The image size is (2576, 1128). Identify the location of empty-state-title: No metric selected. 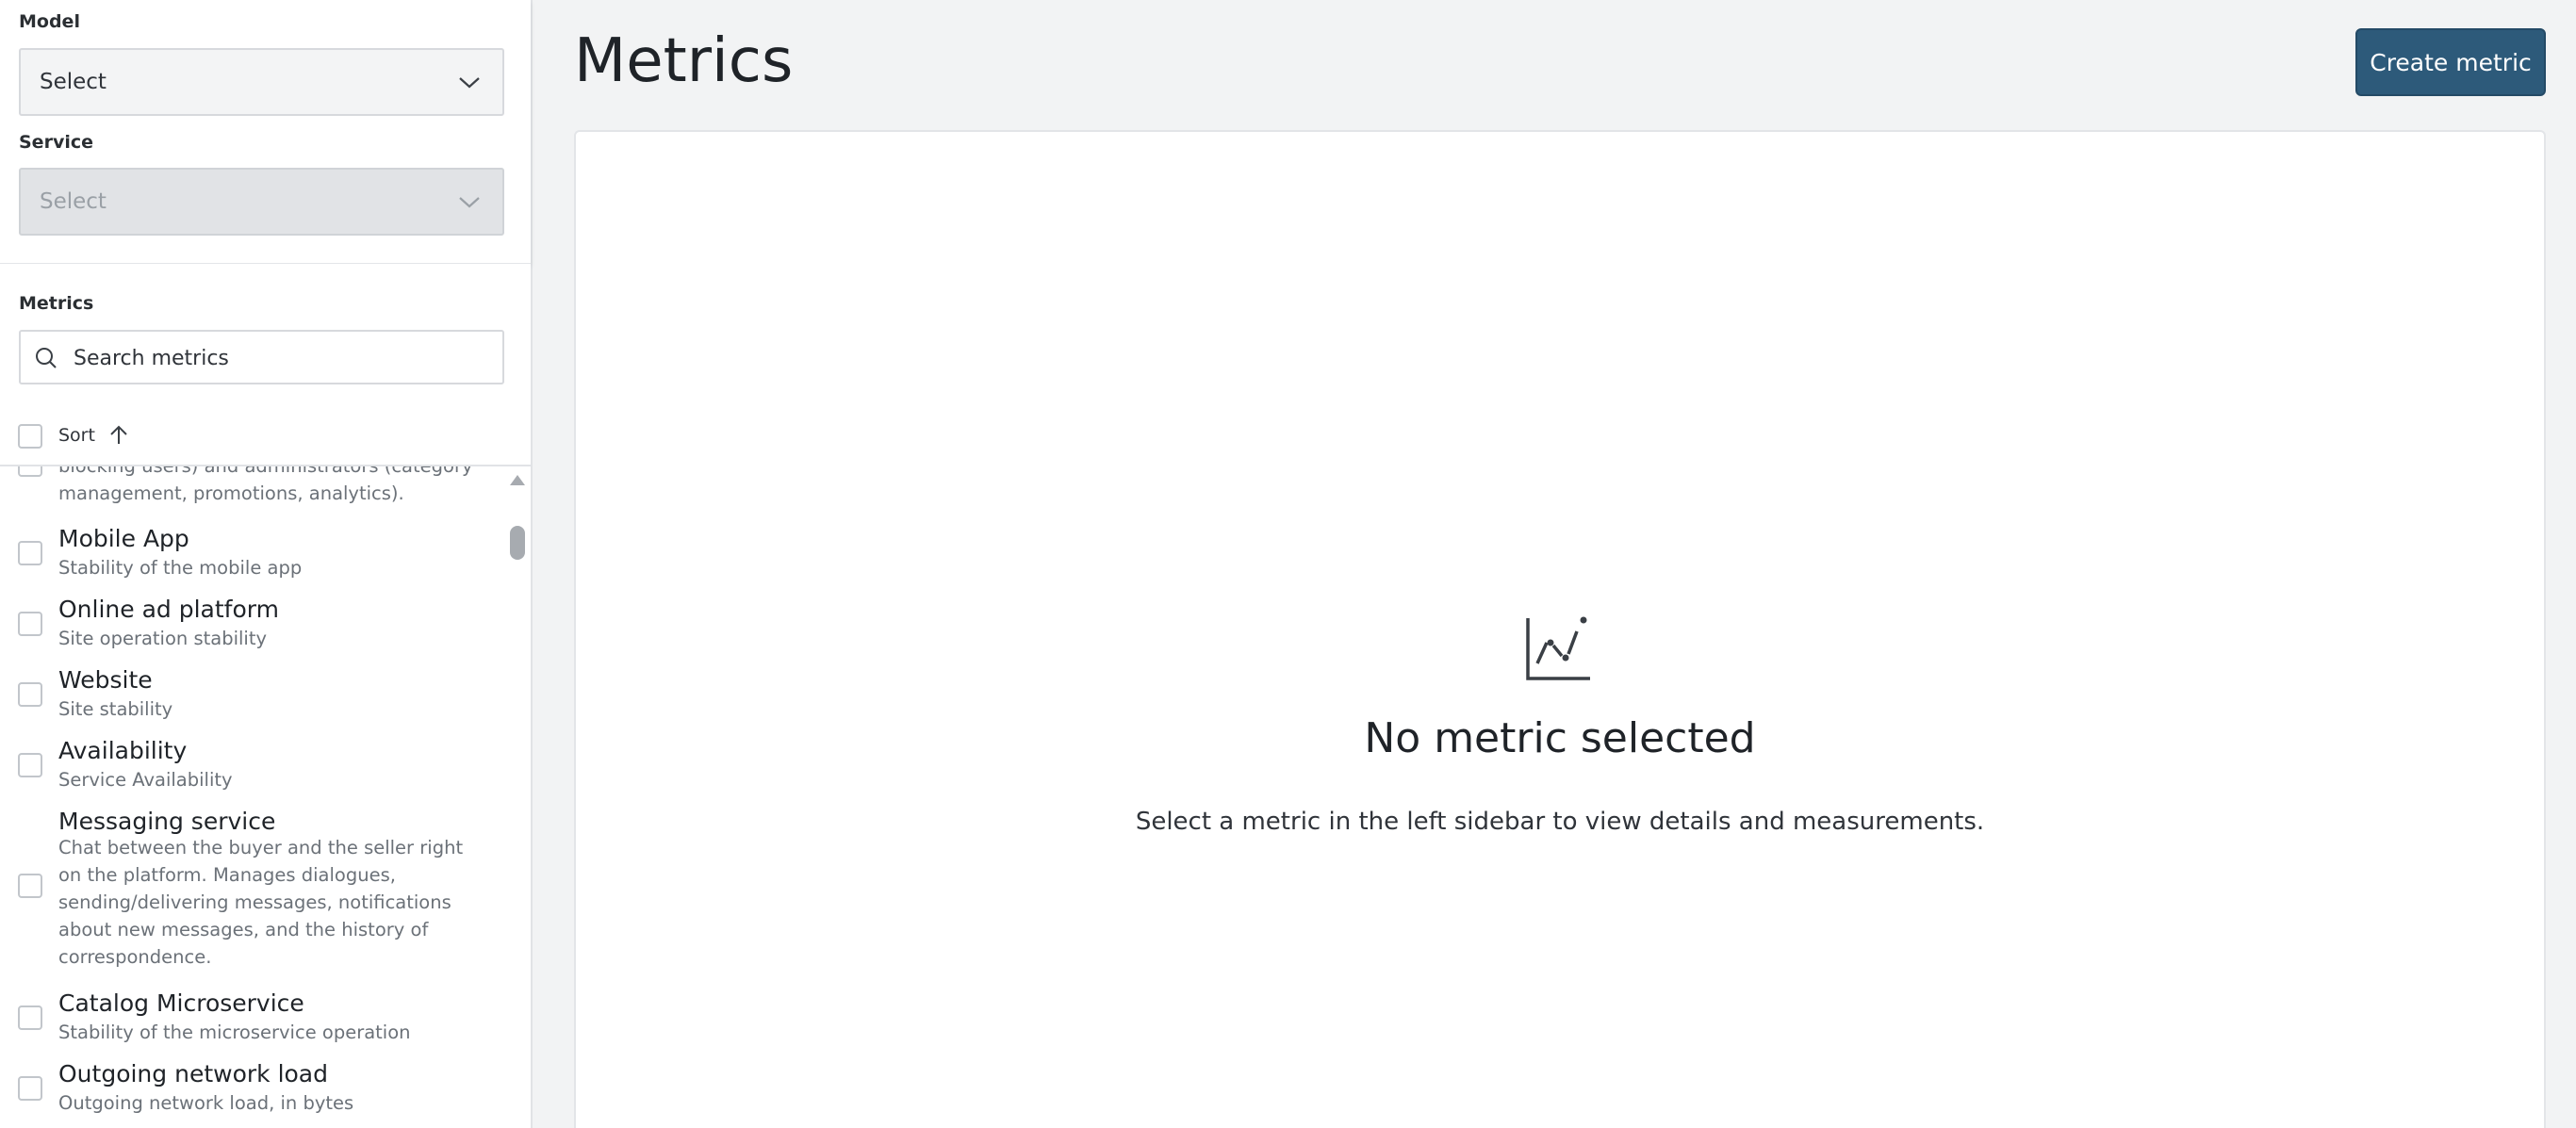
(1560, 738).